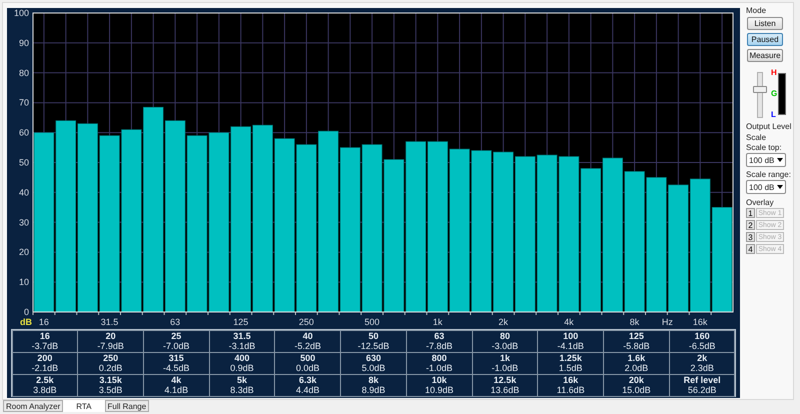 The image size is (800, 414). I want to click on mode-button: Paused, so click(765, 39).